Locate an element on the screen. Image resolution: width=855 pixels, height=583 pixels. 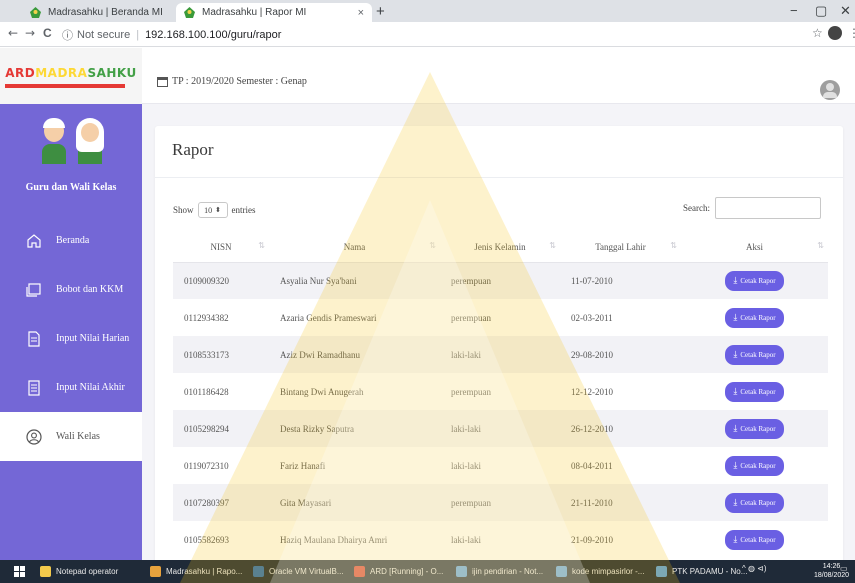
nisn-cell: 0119072310 is located at coordinates (221, 465).